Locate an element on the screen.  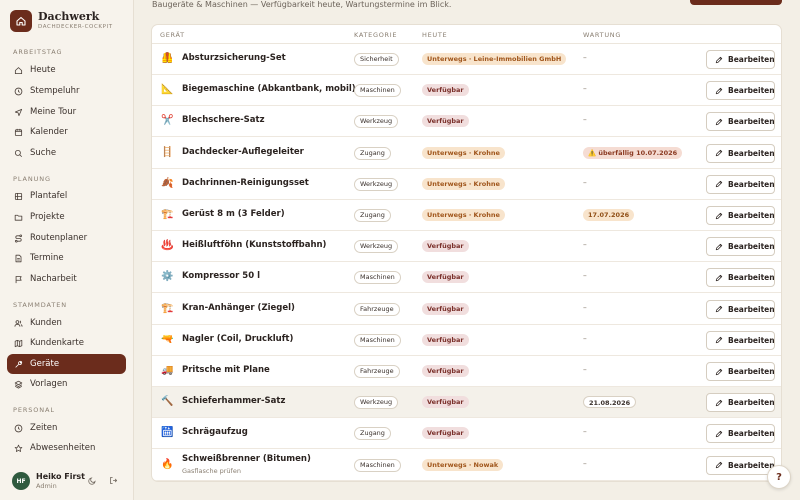
sidebar-item-termine: Termine is located at coordinates (66, 258).